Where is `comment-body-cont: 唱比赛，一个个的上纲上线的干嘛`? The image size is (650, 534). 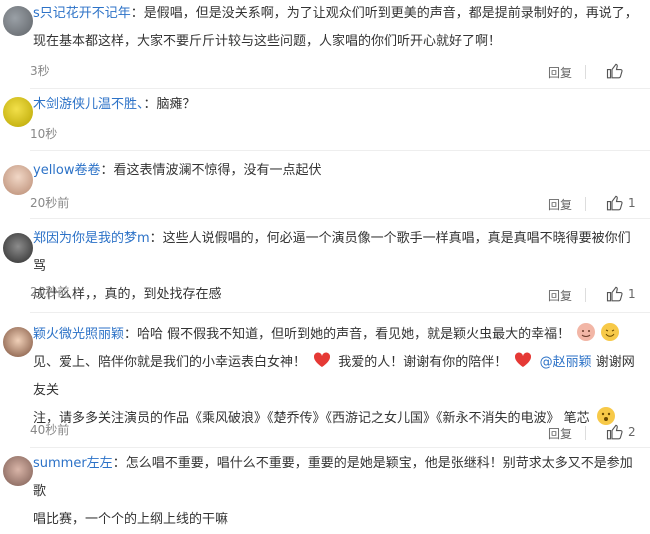 comment-body-cont: 唱比赛，一个个的上纲上线的干嘛 is located at coordinates (131, 519).